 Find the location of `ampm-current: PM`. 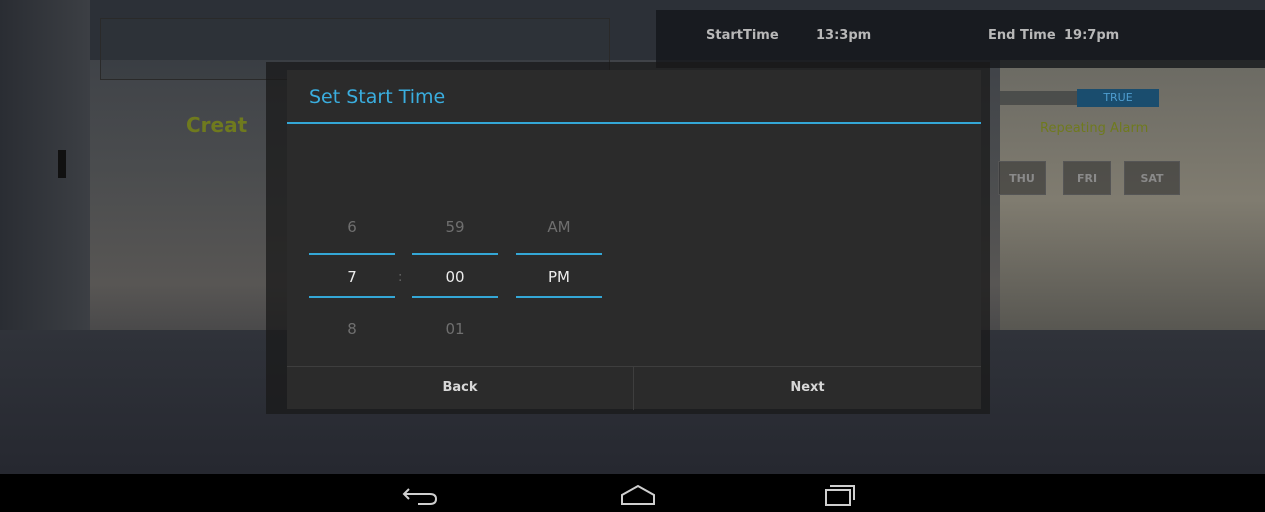

ampm-current: PM is located at coordinates (559, 277).